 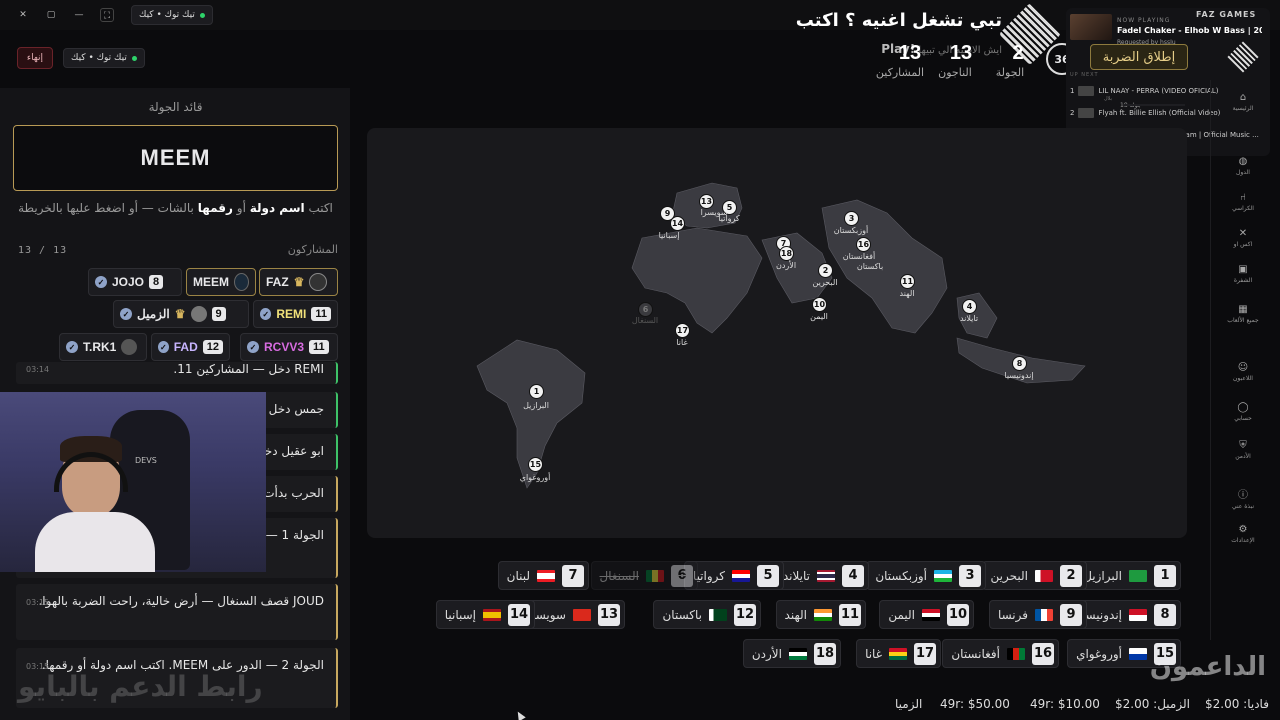 What do you see at coordinates (898, 20) in the screenshot?
I see `page-title: تبي تشغل اغنيه ؟ اكتب` at bounding box center [898, 20].